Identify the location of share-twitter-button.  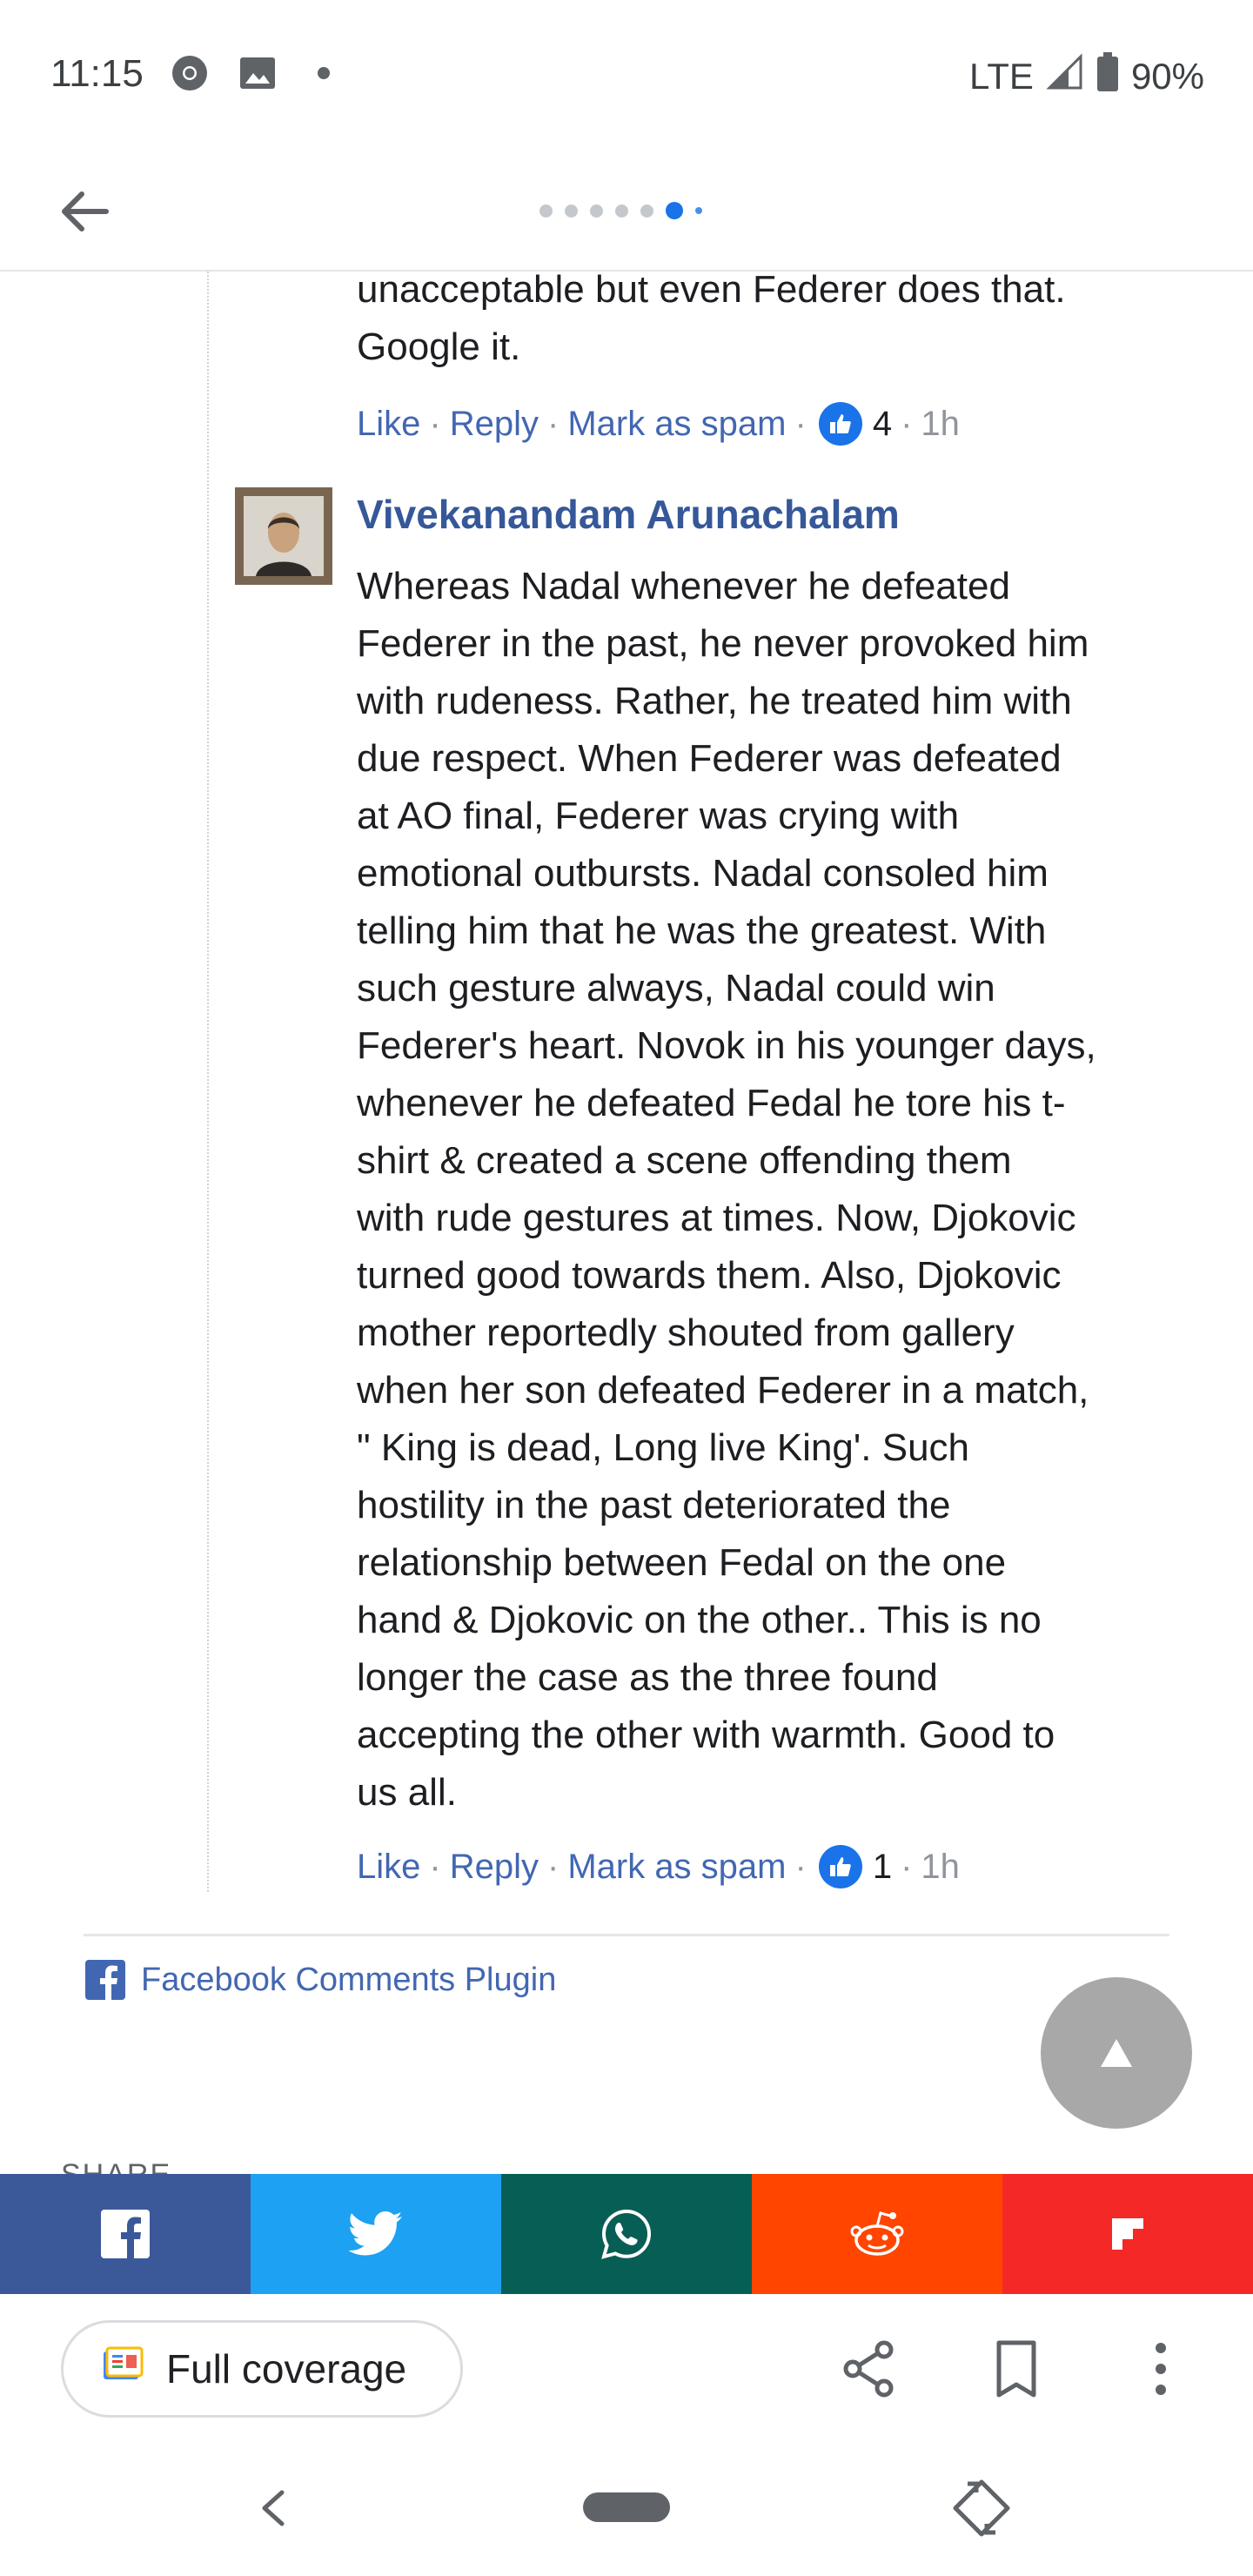
(376, 2234).